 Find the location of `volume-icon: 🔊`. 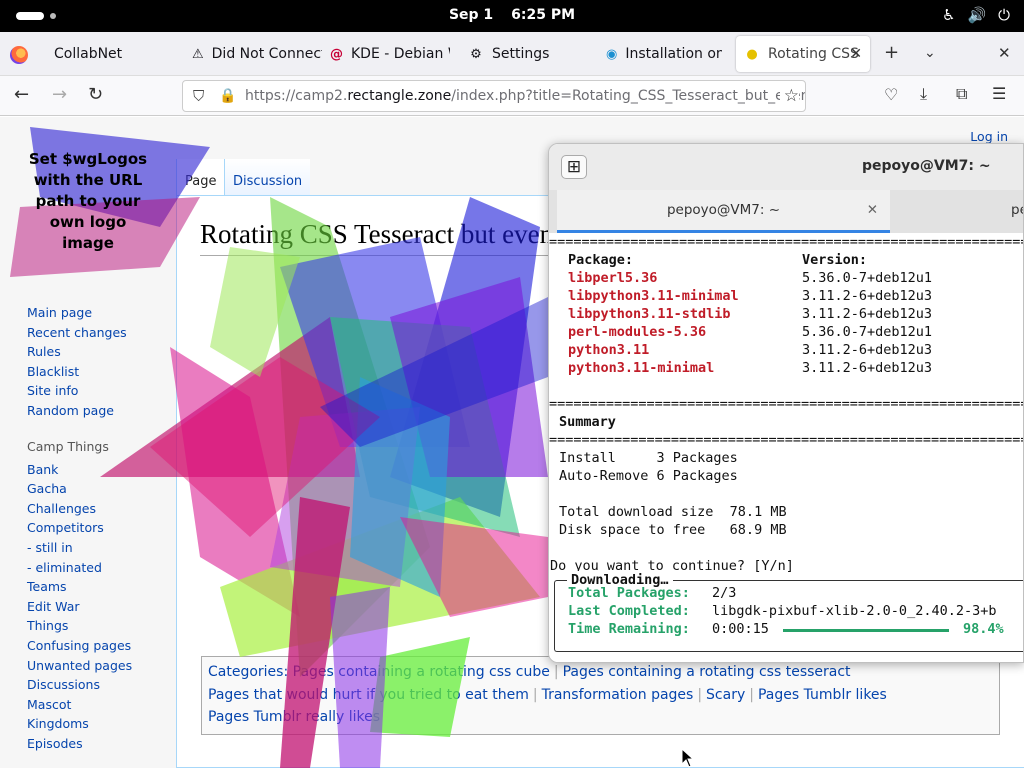

volume-icon: 🔊 is located at coordinates (976, 15).